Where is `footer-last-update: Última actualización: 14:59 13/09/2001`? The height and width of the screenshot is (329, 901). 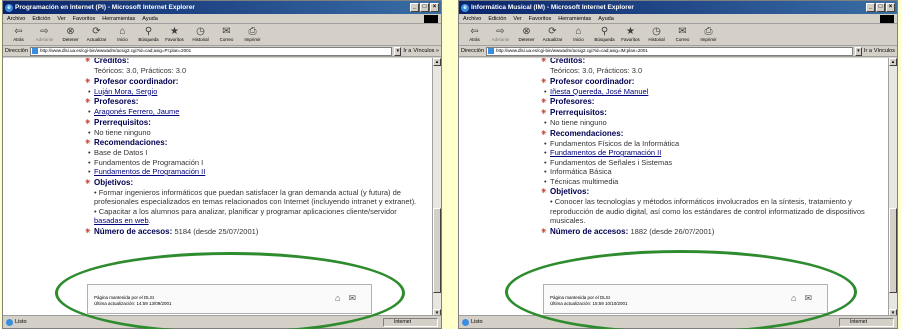 footer-last-update: Última actualización: 14:59 13/09/2001 is located at coordinates (133, 303).